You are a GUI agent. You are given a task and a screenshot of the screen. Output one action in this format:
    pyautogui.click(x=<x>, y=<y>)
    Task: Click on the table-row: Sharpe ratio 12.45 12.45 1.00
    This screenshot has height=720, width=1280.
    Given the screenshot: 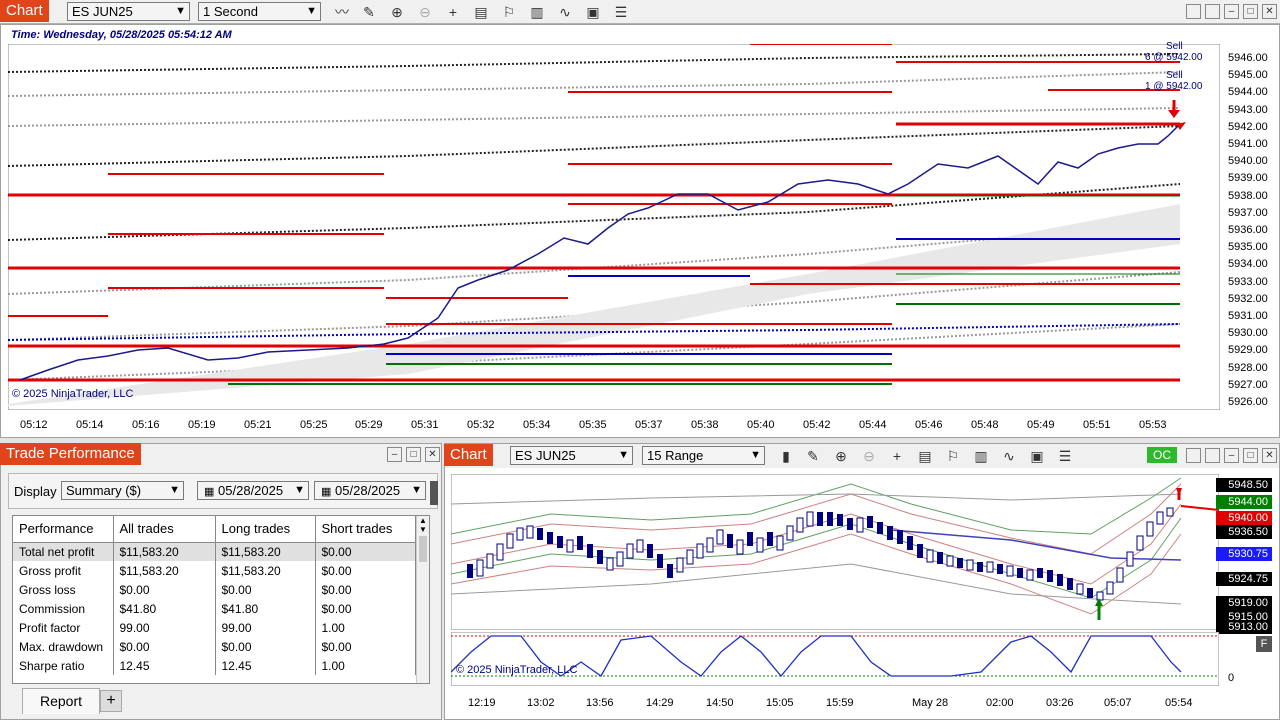 What is the action you would take?
    pyautogui.click(x=214, y=665)
    